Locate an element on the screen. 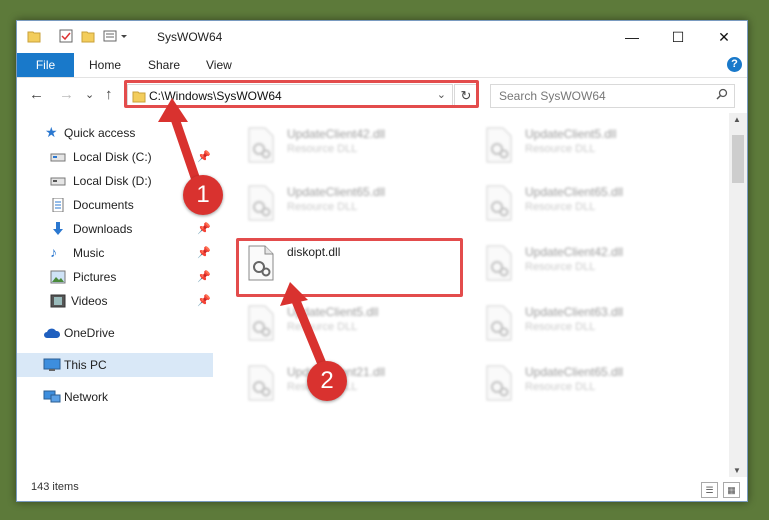 The height and width of the screenshot is (520, 769). callout-badge-2: 2 is located at coordinates (327, 381).